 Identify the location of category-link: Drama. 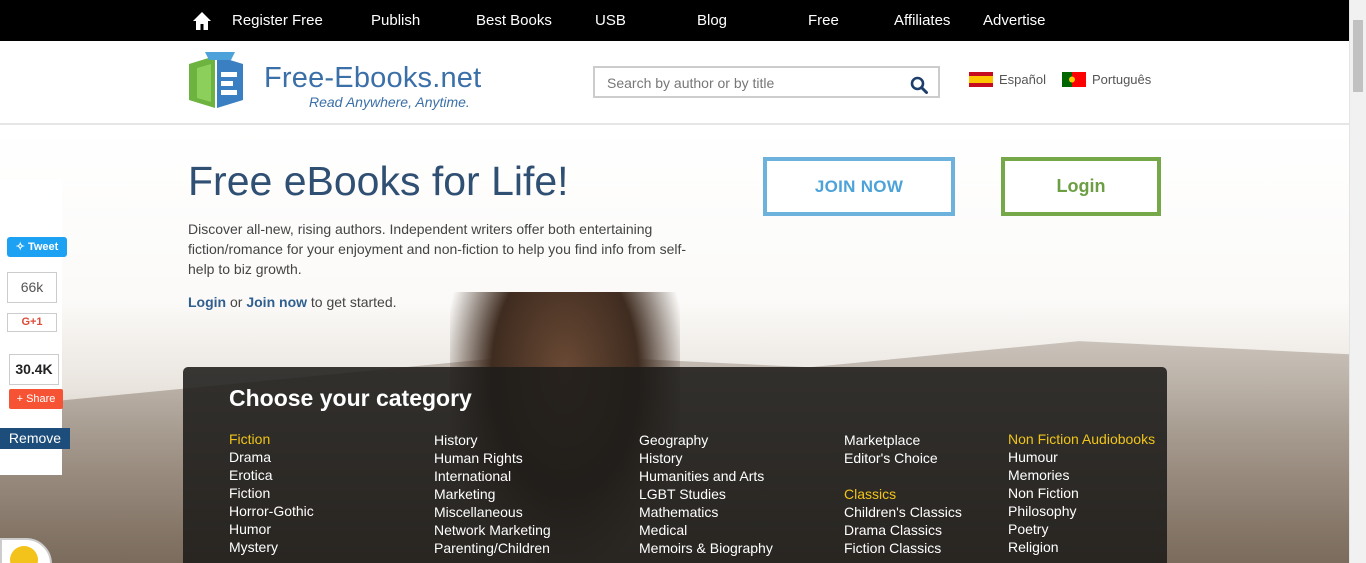
(271, 457).